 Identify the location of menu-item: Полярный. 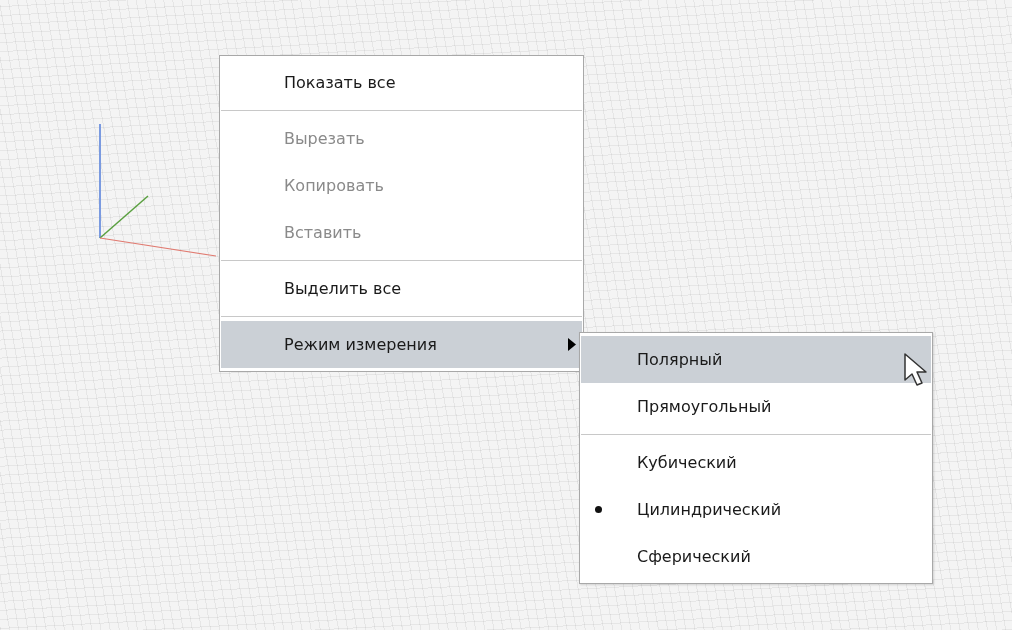
(756, 359).